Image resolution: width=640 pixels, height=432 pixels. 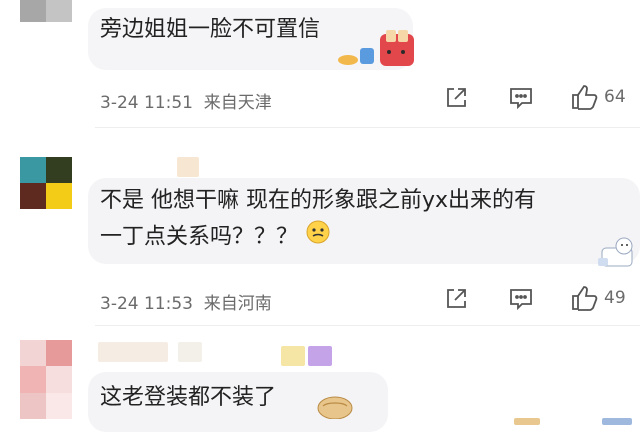 What do you see at coordinates (615, 298) in the screenshot?
I see `like-count: 49` at bounding box center [615, 298].